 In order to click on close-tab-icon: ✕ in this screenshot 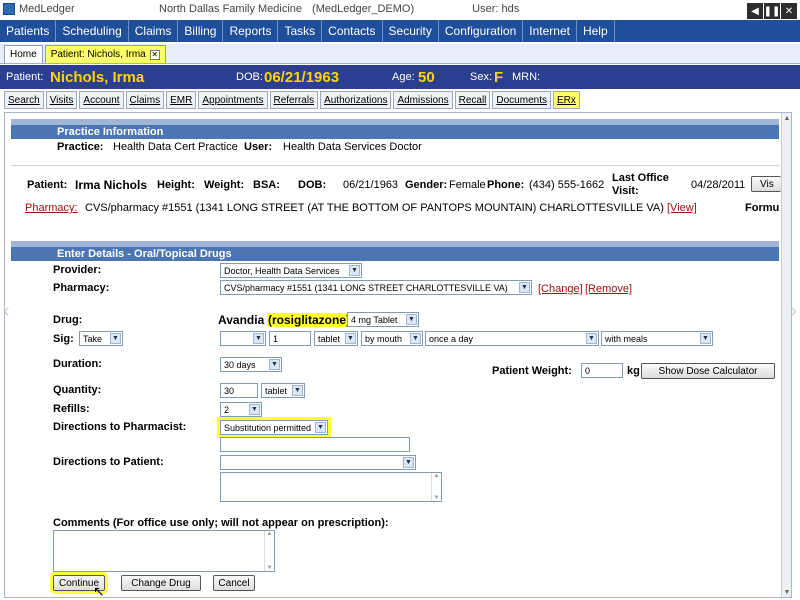, I will do `click(154, 54)`.